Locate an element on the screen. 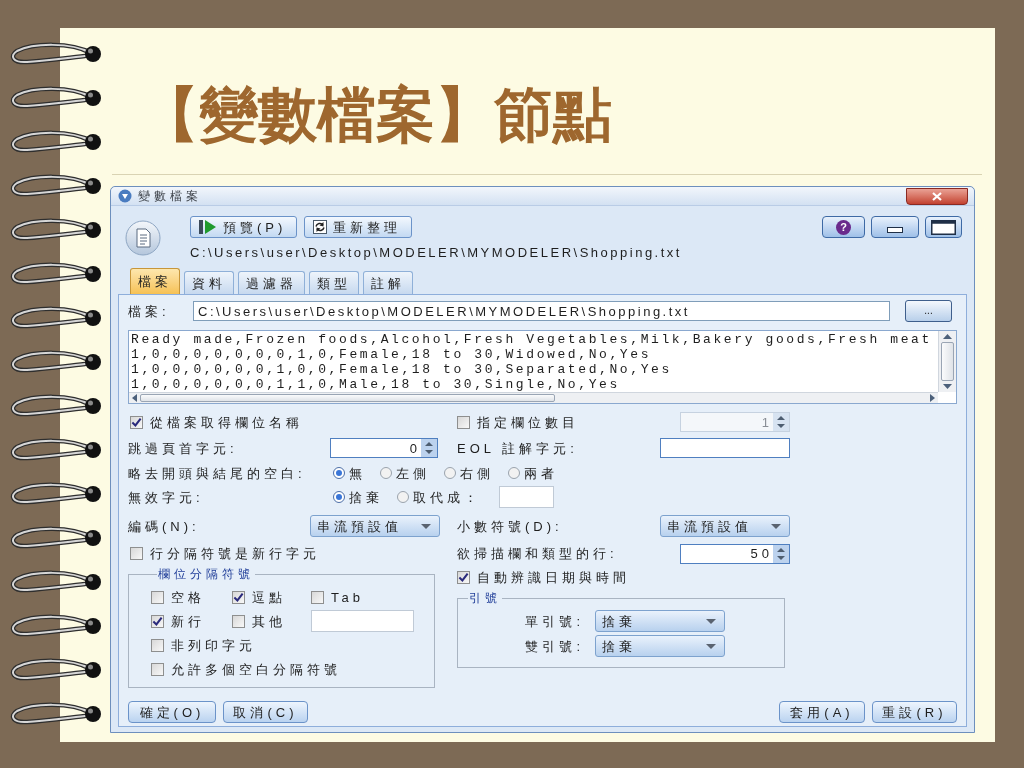 This screenshot has width=1024, height=768. close-button is located at coordinates (937, 196).